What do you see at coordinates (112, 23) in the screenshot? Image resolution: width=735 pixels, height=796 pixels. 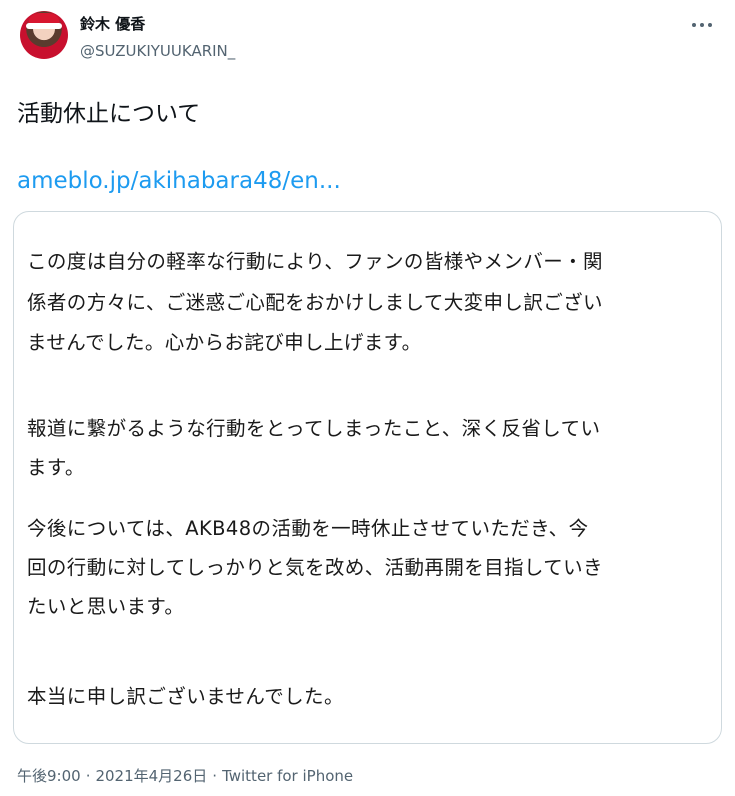 I see `display-name: 鈴木 優香` at bounding box center [112, 23].